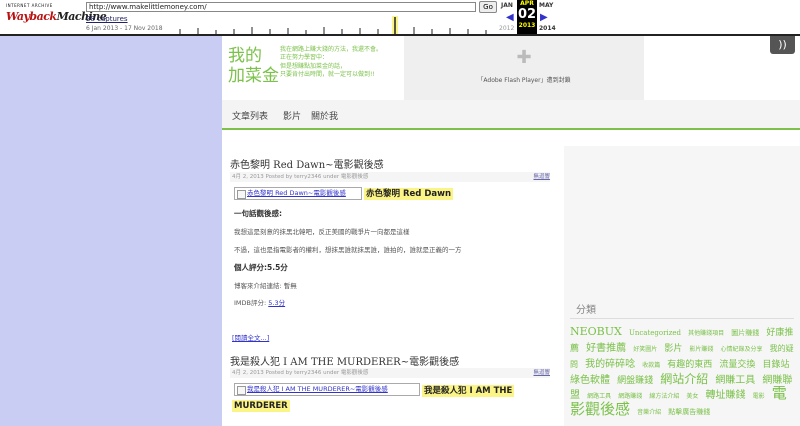  What do you see at coordinates (506, 28) in the screenshot?
I see `year-prev: 2012` at bounding box center [506, 28].